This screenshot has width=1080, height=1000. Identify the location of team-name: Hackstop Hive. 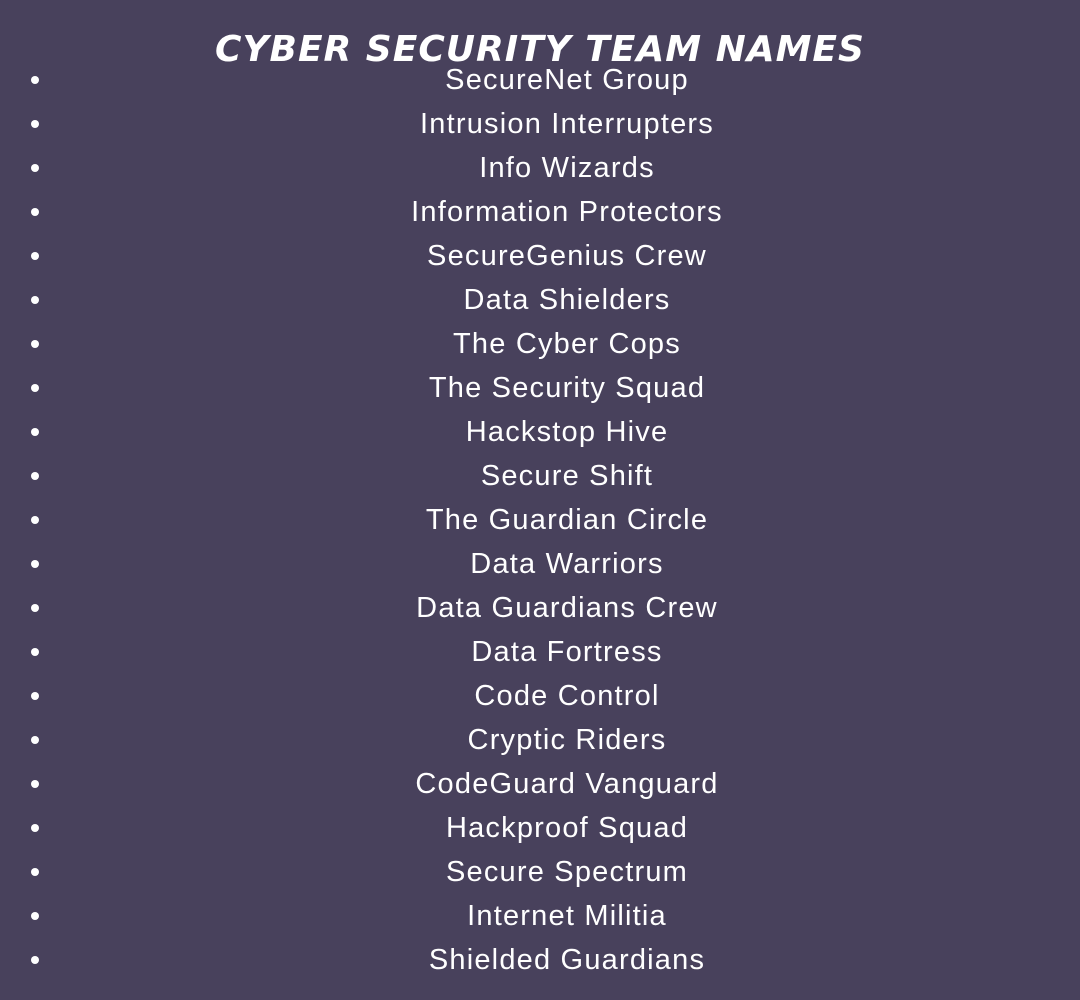
(567, 432).